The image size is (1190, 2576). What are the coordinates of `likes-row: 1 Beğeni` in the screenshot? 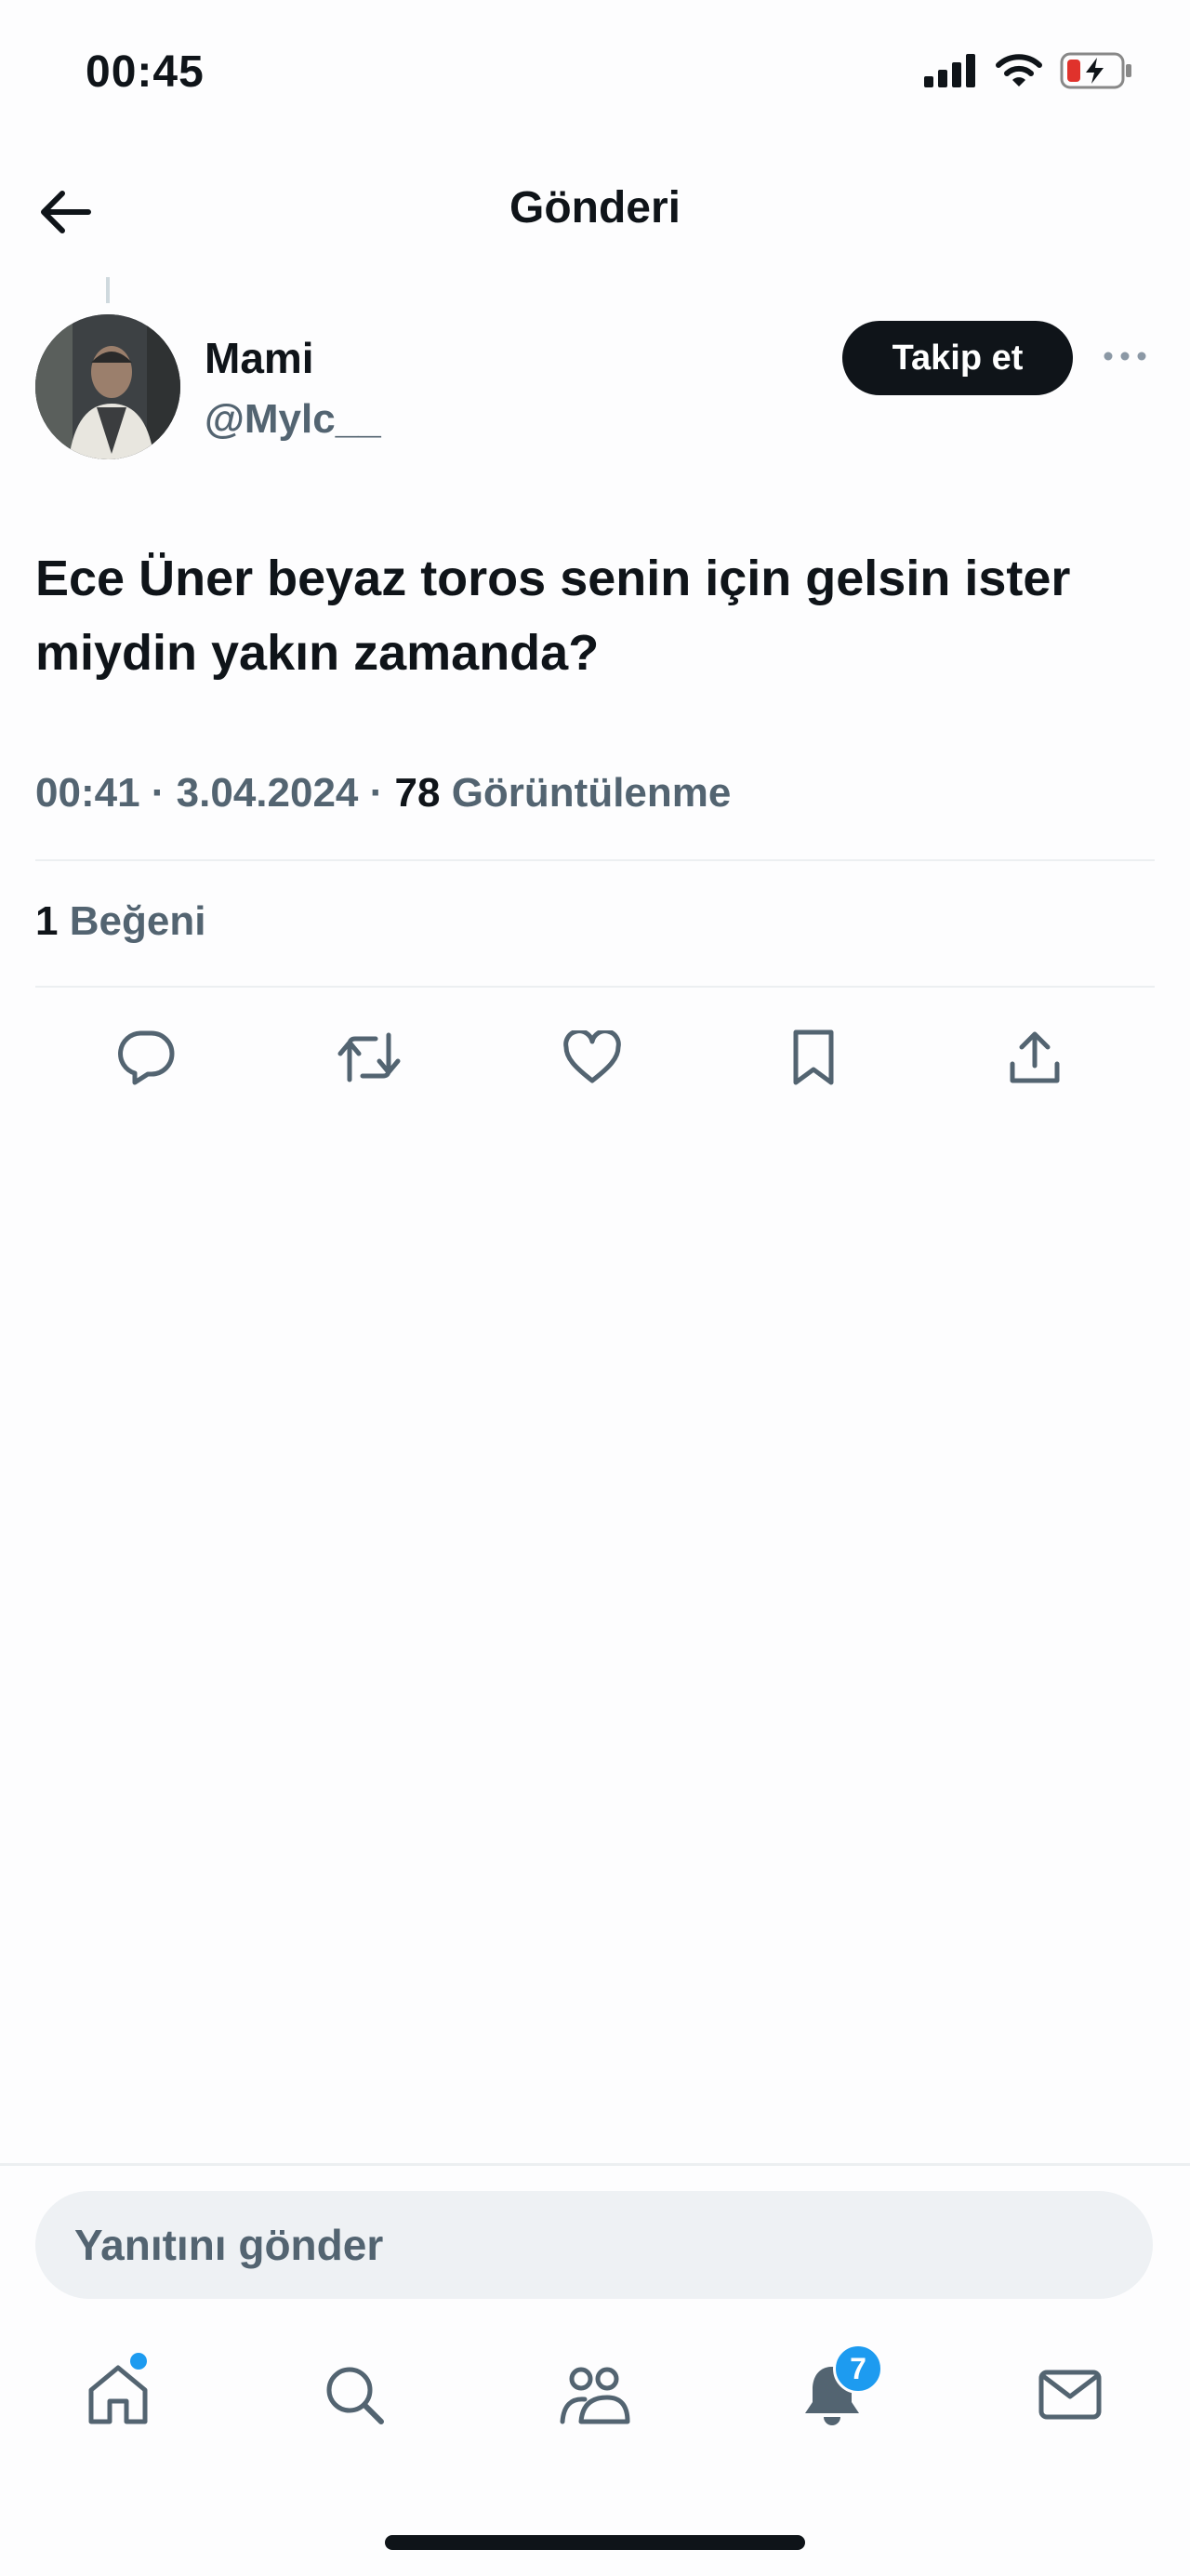 It's located at (120, 921).